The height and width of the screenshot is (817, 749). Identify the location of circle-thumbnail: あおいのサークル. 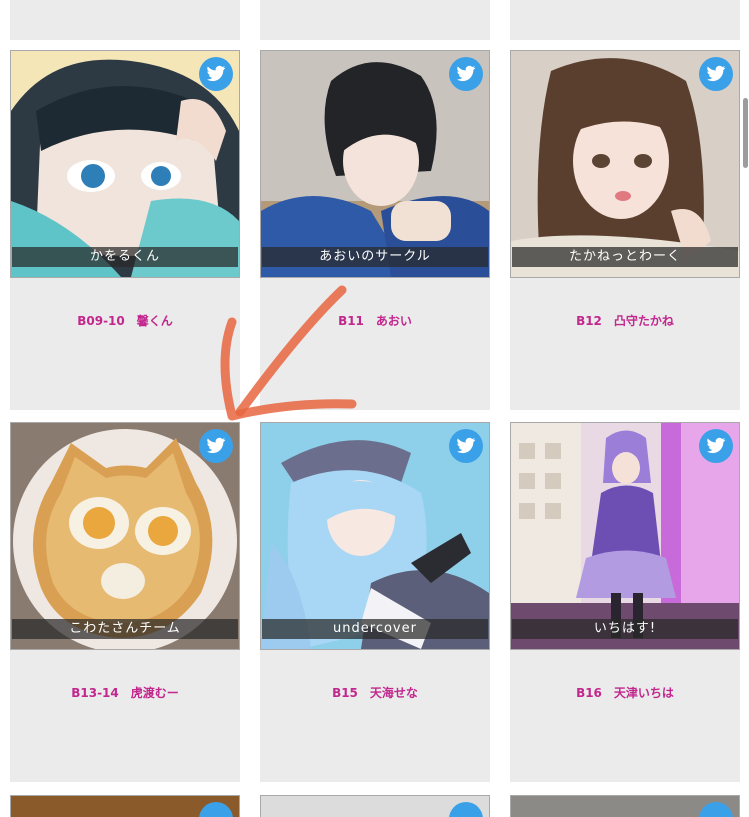
(375, 164).